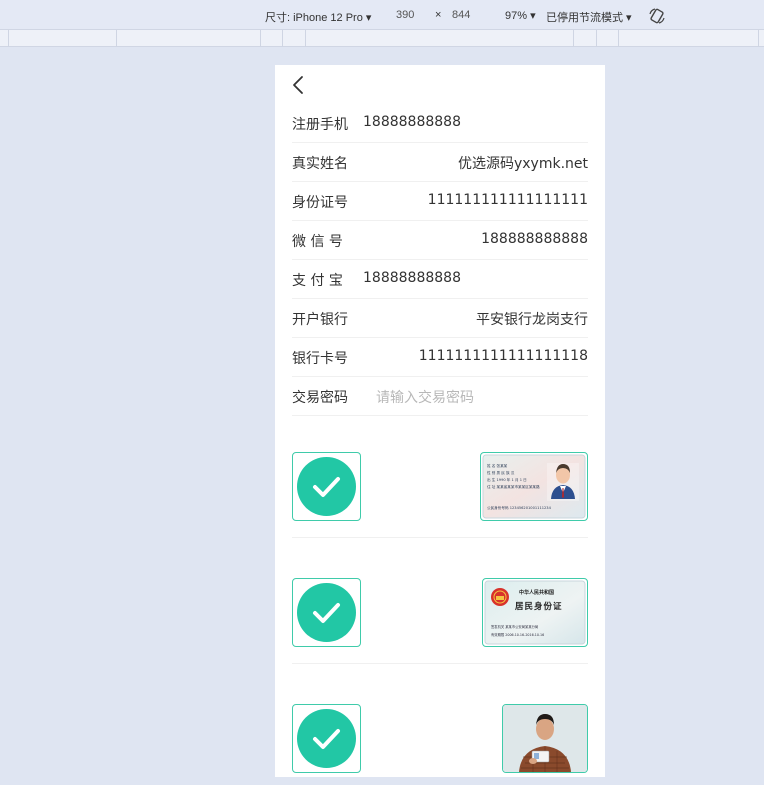 The width and height of the screenshot is (764, 785). Describe the element at coordinates (425, 397) in the screenshot. I see `trade-password-input: 请输入交易密码` at that location.